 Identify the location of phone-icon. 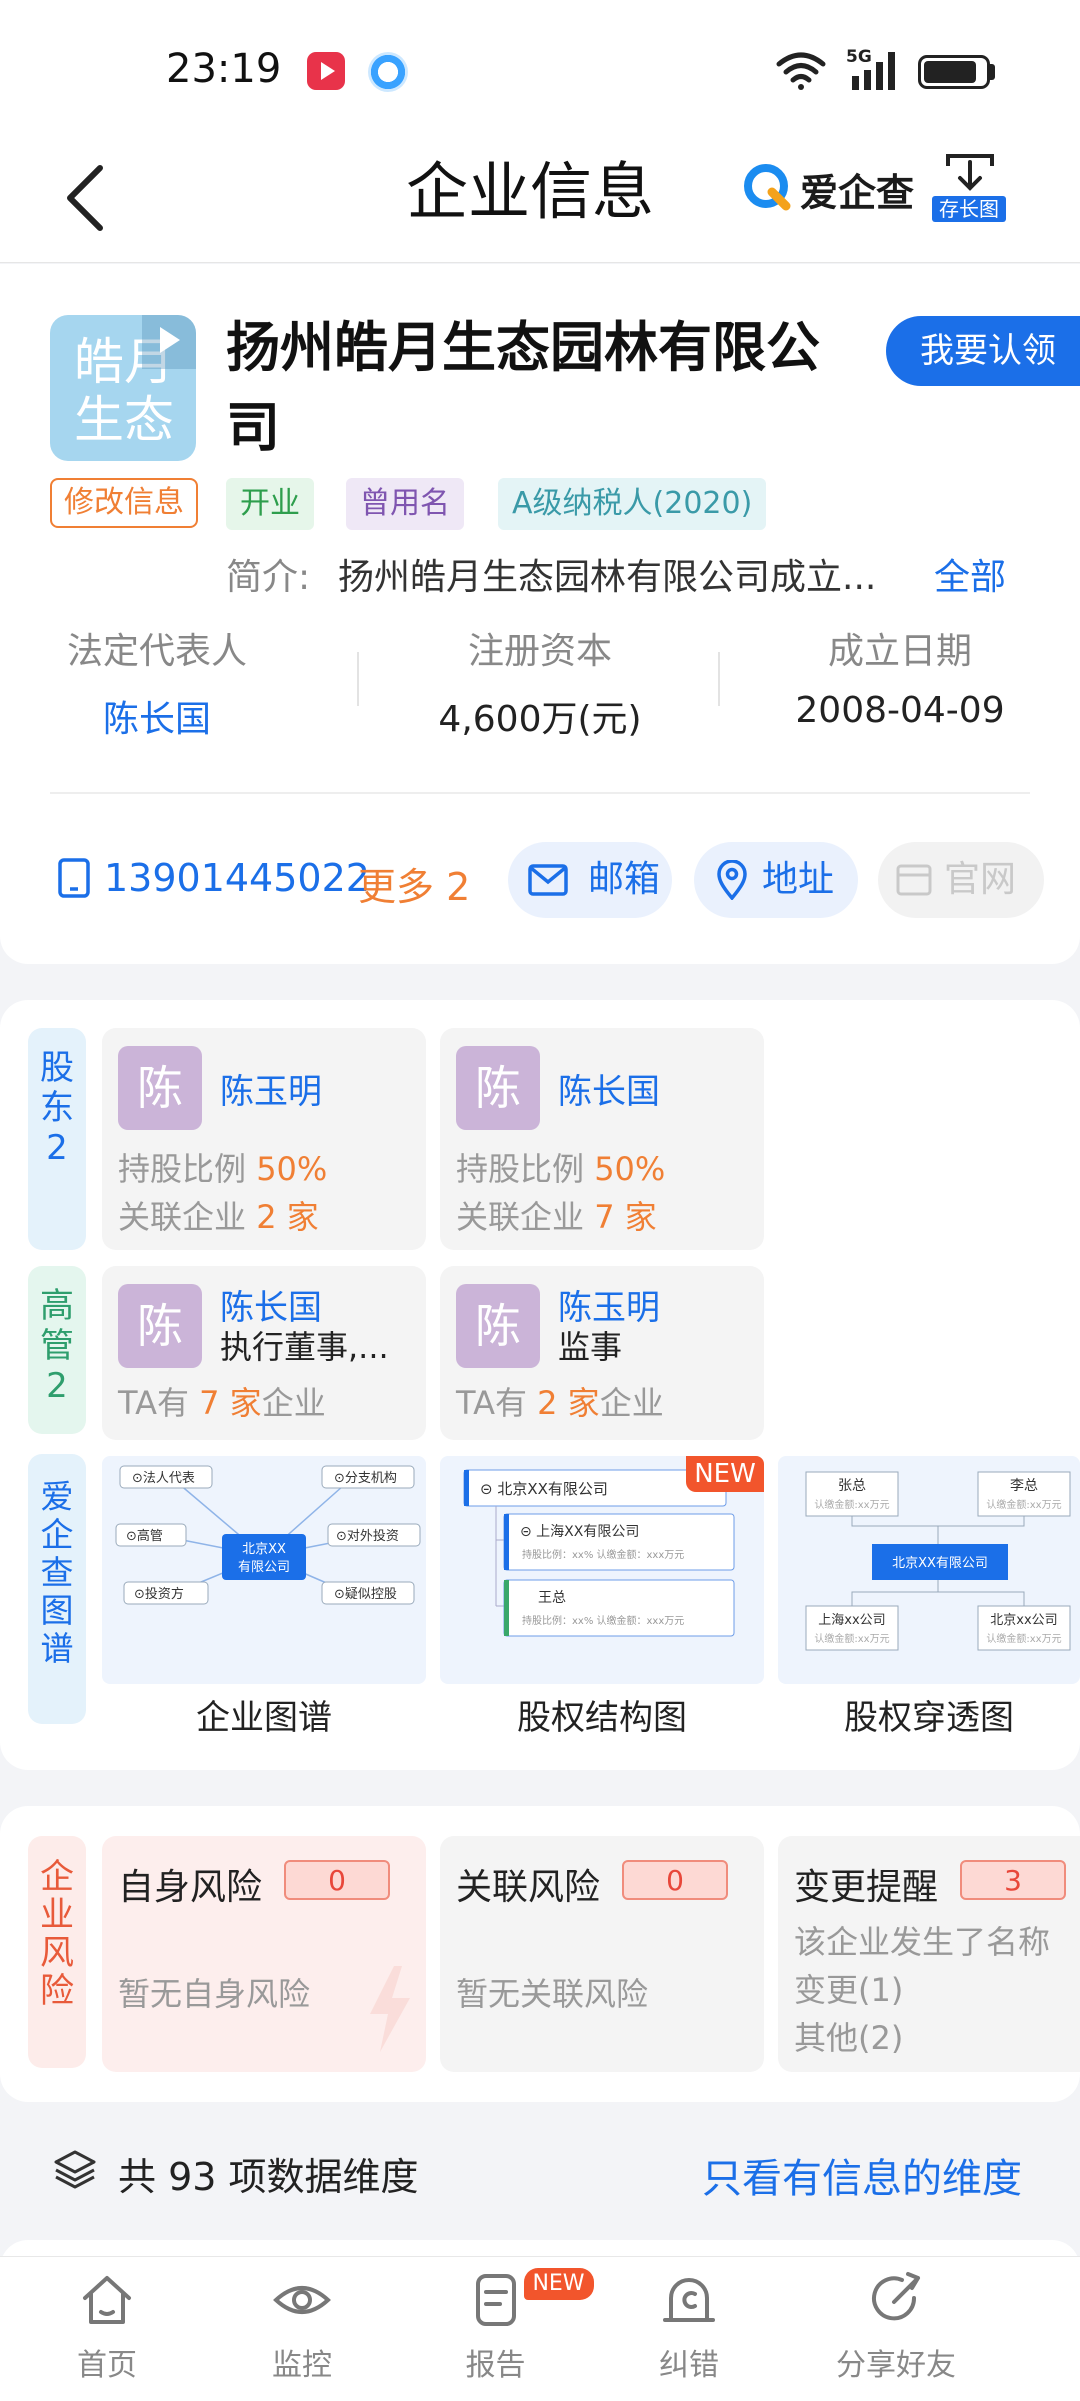
(74, 878).